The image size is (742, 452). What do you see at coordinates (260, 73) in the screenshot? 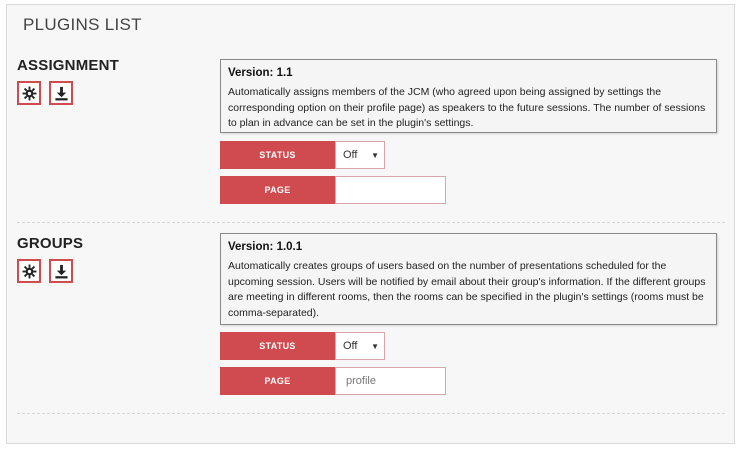
I see `plugin-version: Version: 1.1` at bounding box center [260, 73].